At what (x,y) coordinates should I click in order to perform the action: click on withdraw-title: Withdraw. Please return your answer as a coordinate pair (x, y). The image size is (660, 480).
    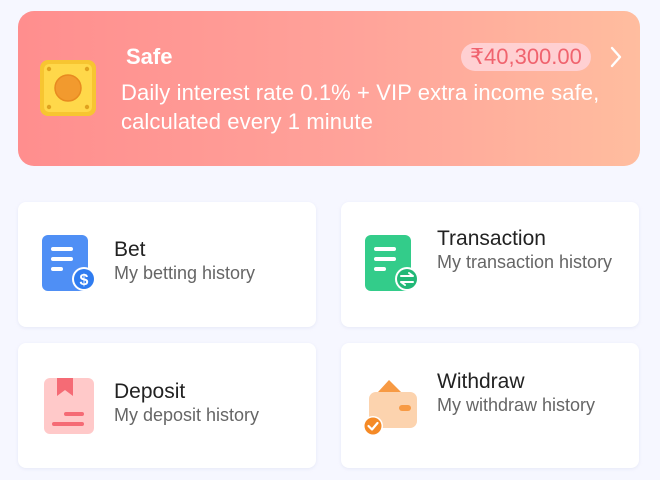
    Looking at the image, I should click on (481, 381).